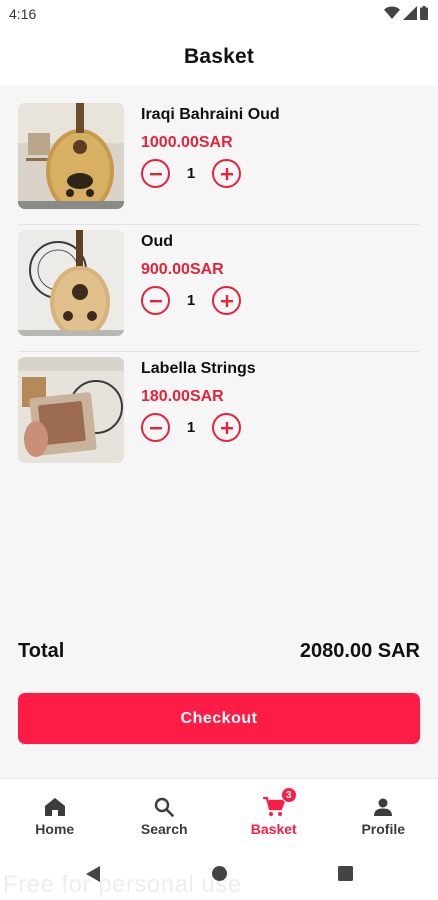 This screenshot has width=438, height=900. What do you see at coordinates (187, 142) in the screenshot?
I see `item-price: 1000.00SAR` at bounding box center [187, 142].